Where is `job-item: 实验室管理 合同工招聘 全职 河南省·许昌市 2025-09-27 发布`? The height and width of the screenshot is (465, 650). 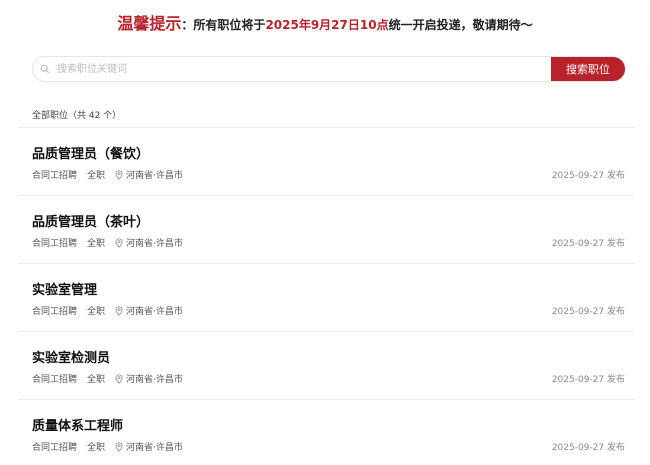 job-item: 实验室管理 合同工招聘 全职 河南省·许昌市 2025-09-27 发布 is located at coordinates (326, 298).